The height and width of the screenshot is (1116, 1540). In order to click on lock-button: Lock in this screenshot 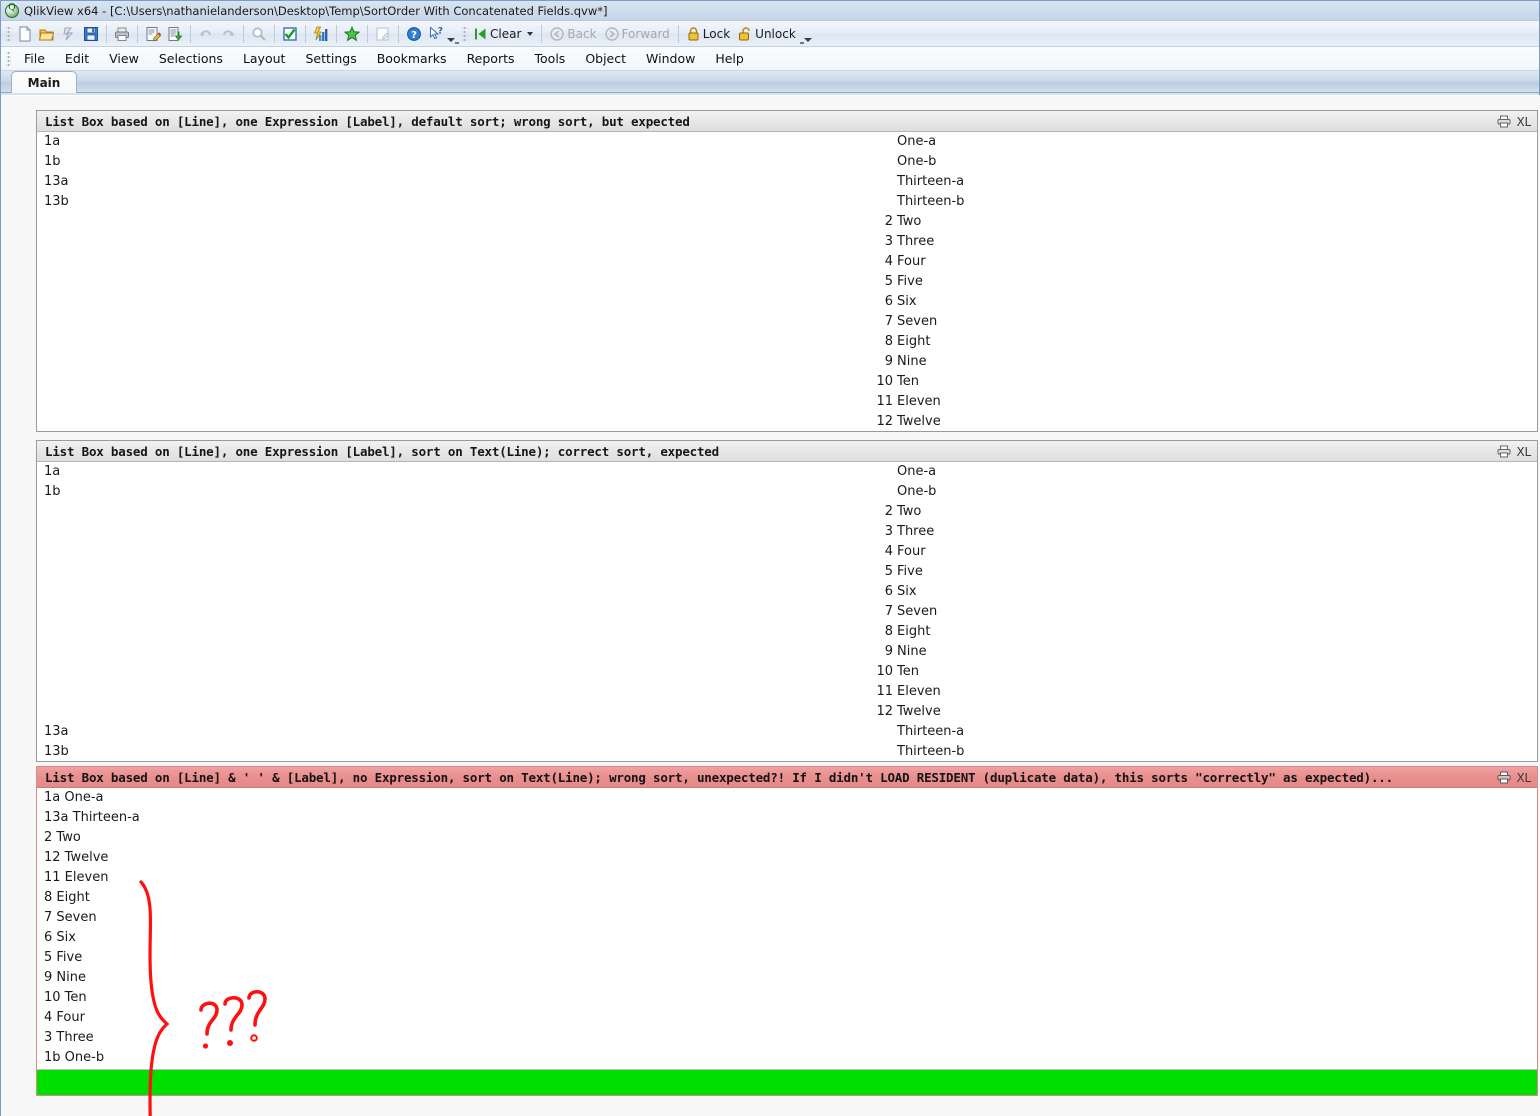, I will do `click(708, 34)`.